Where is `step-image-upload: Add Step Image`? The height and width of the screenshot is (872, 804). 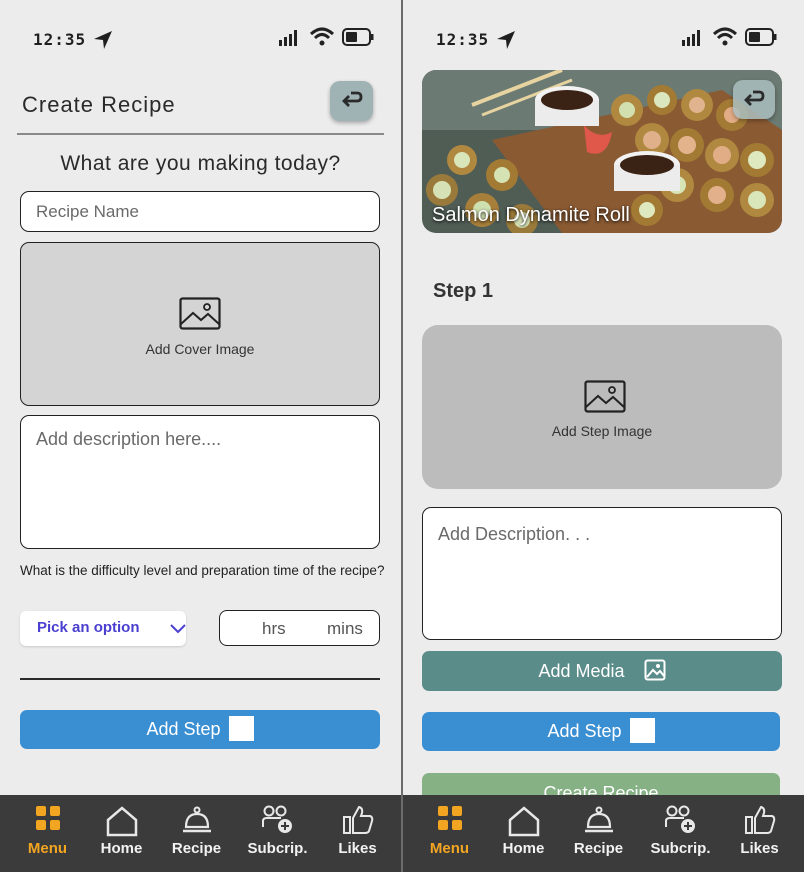 step-image-upload: Add Step Image is located at coordinates (602, 407).